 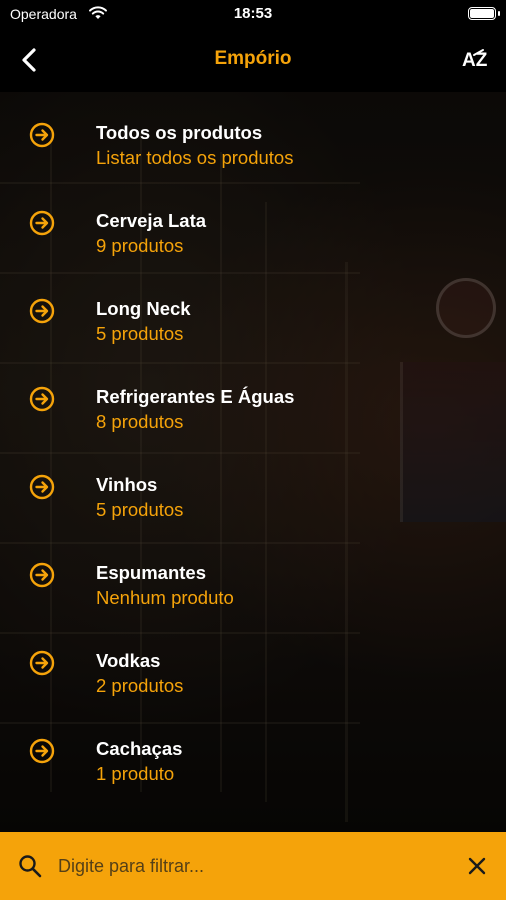 I want to click on filter-input, so click(x=248, y=866).